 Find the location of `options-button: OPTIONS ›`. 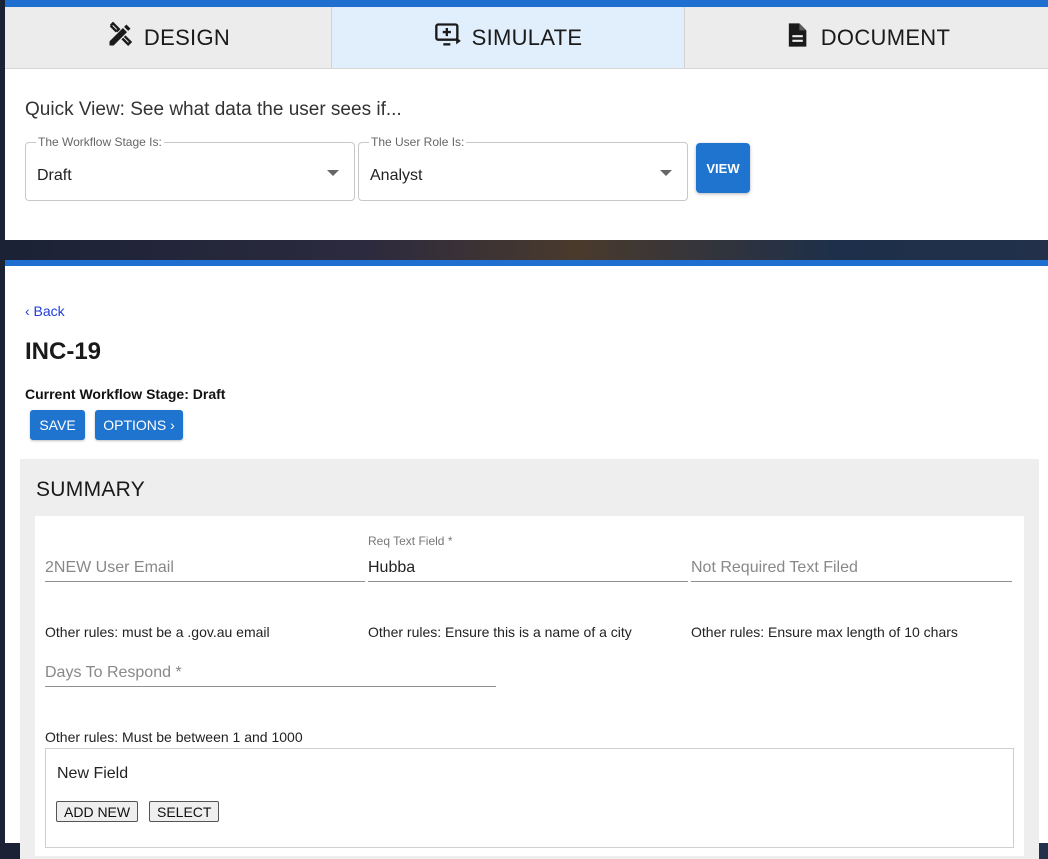

options-button: OPTIONS › is located at coordinates (139, 425).